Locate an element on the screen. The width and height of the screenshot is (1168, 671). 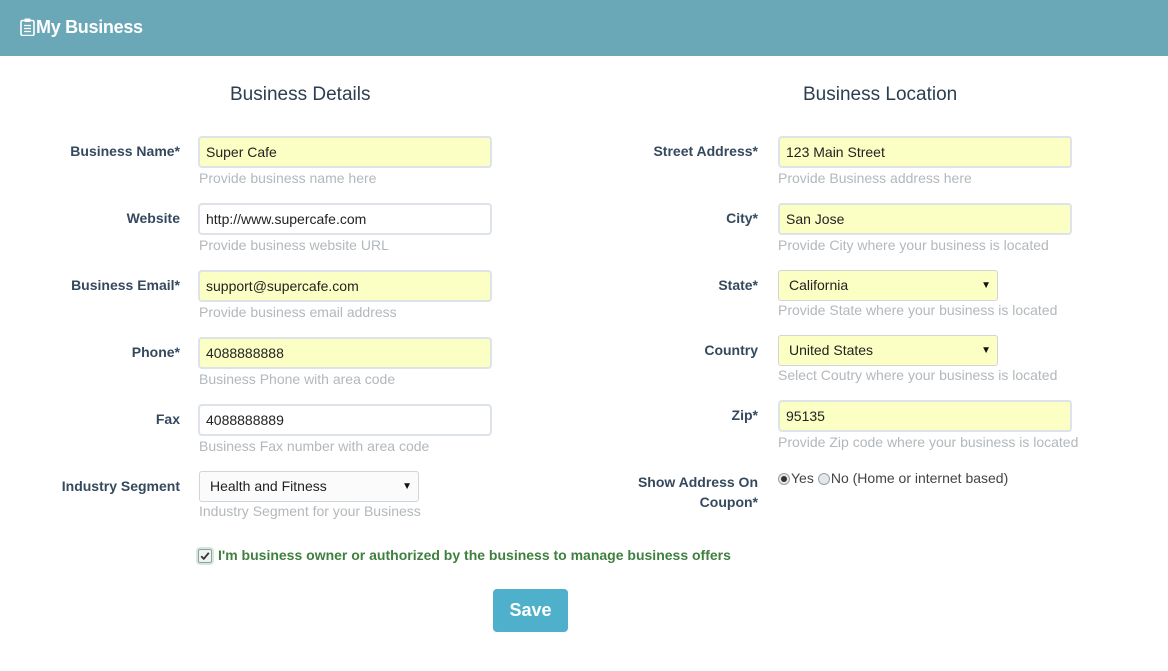
website-label: Website is located at coordinates (153, 218).